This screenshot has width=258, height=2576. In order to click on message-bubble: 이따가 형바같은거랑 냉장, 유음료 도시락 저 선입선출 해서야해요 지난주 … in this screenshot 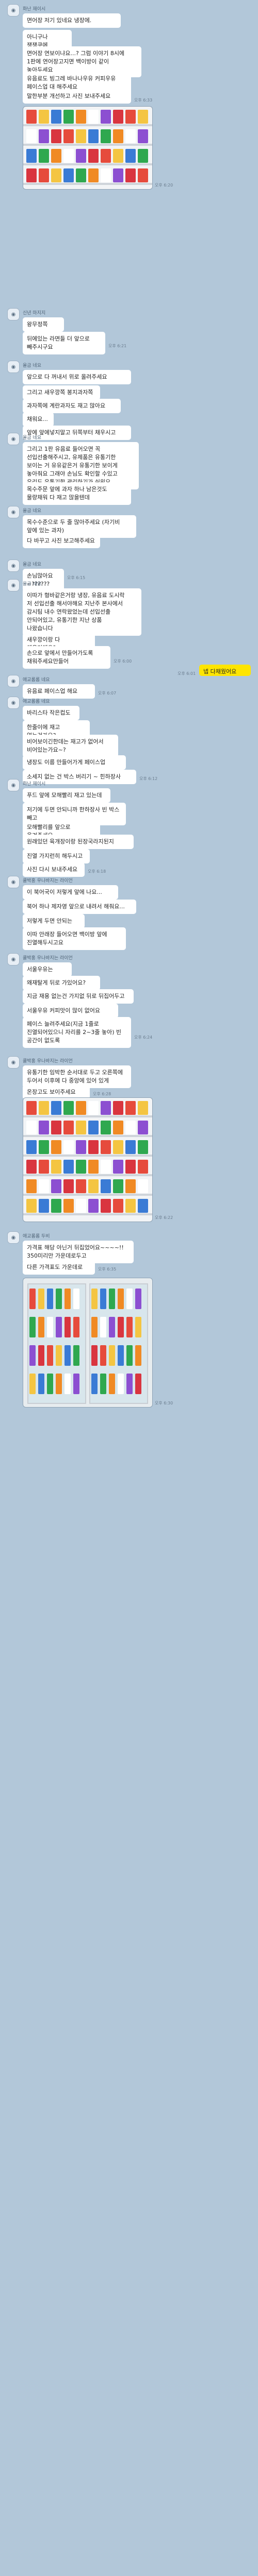, I will do `click(82, 612)`.